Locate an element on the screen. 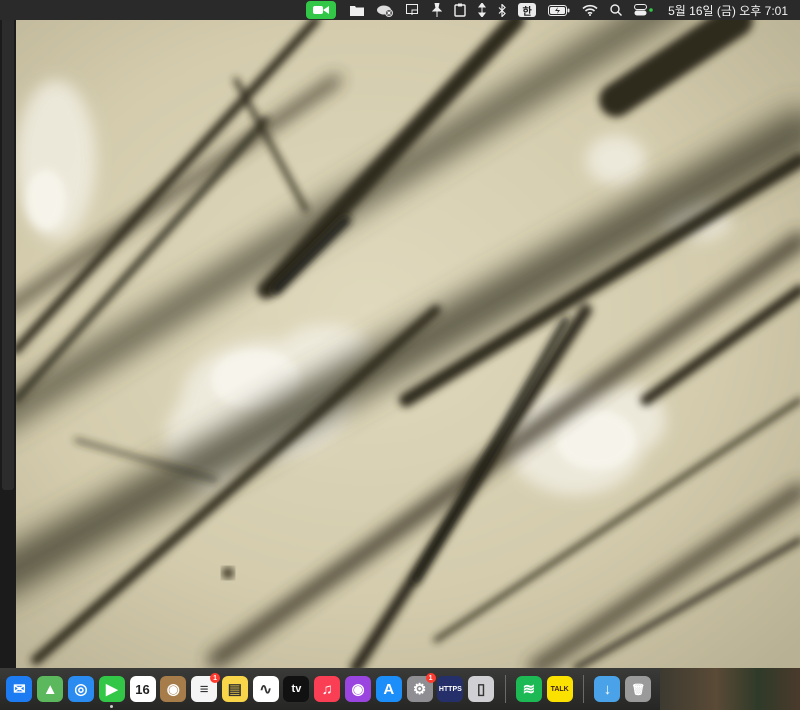  https-glyph: HTTPS is located at coordinates (450, 689).